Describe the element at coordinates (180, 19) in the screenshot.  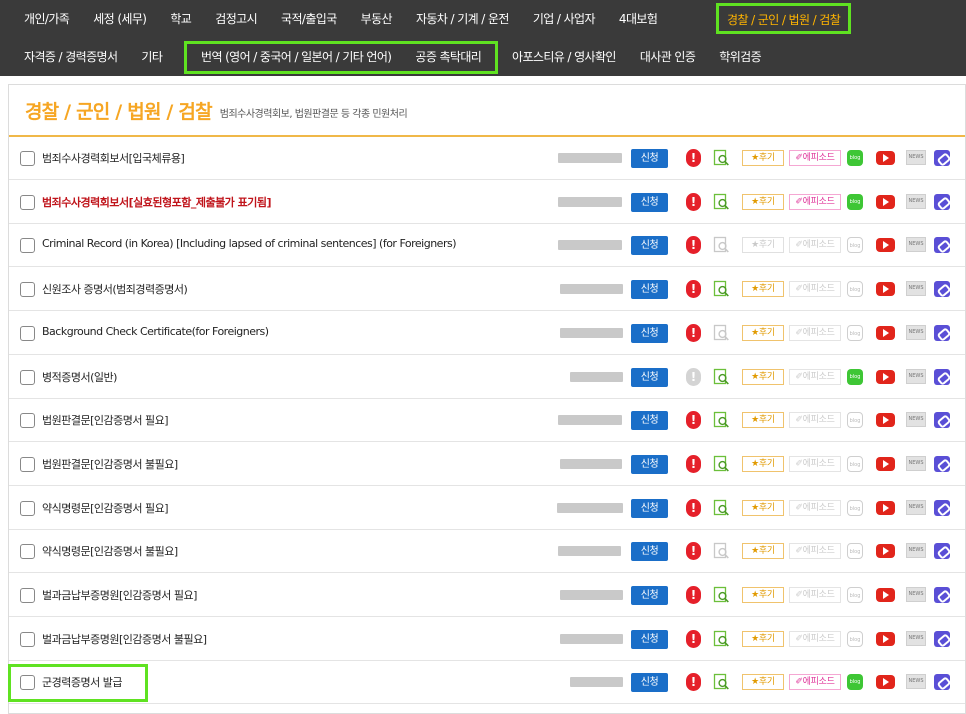
I see `nav-item: 학교` at that location.